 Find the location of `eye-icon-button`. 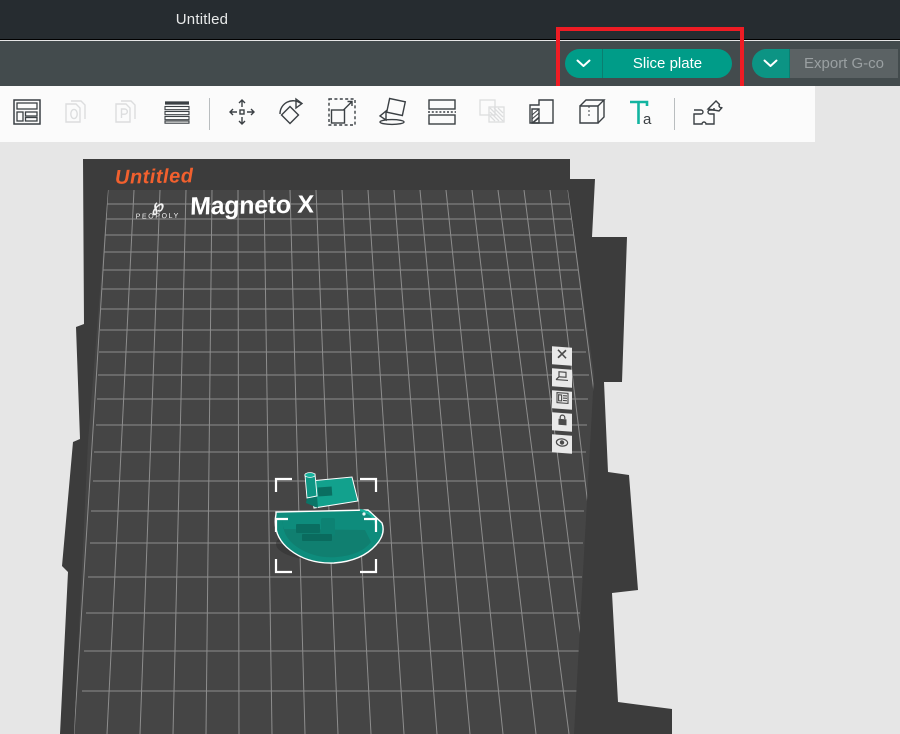

eye-icon-button is located at coordinates (562, 444).